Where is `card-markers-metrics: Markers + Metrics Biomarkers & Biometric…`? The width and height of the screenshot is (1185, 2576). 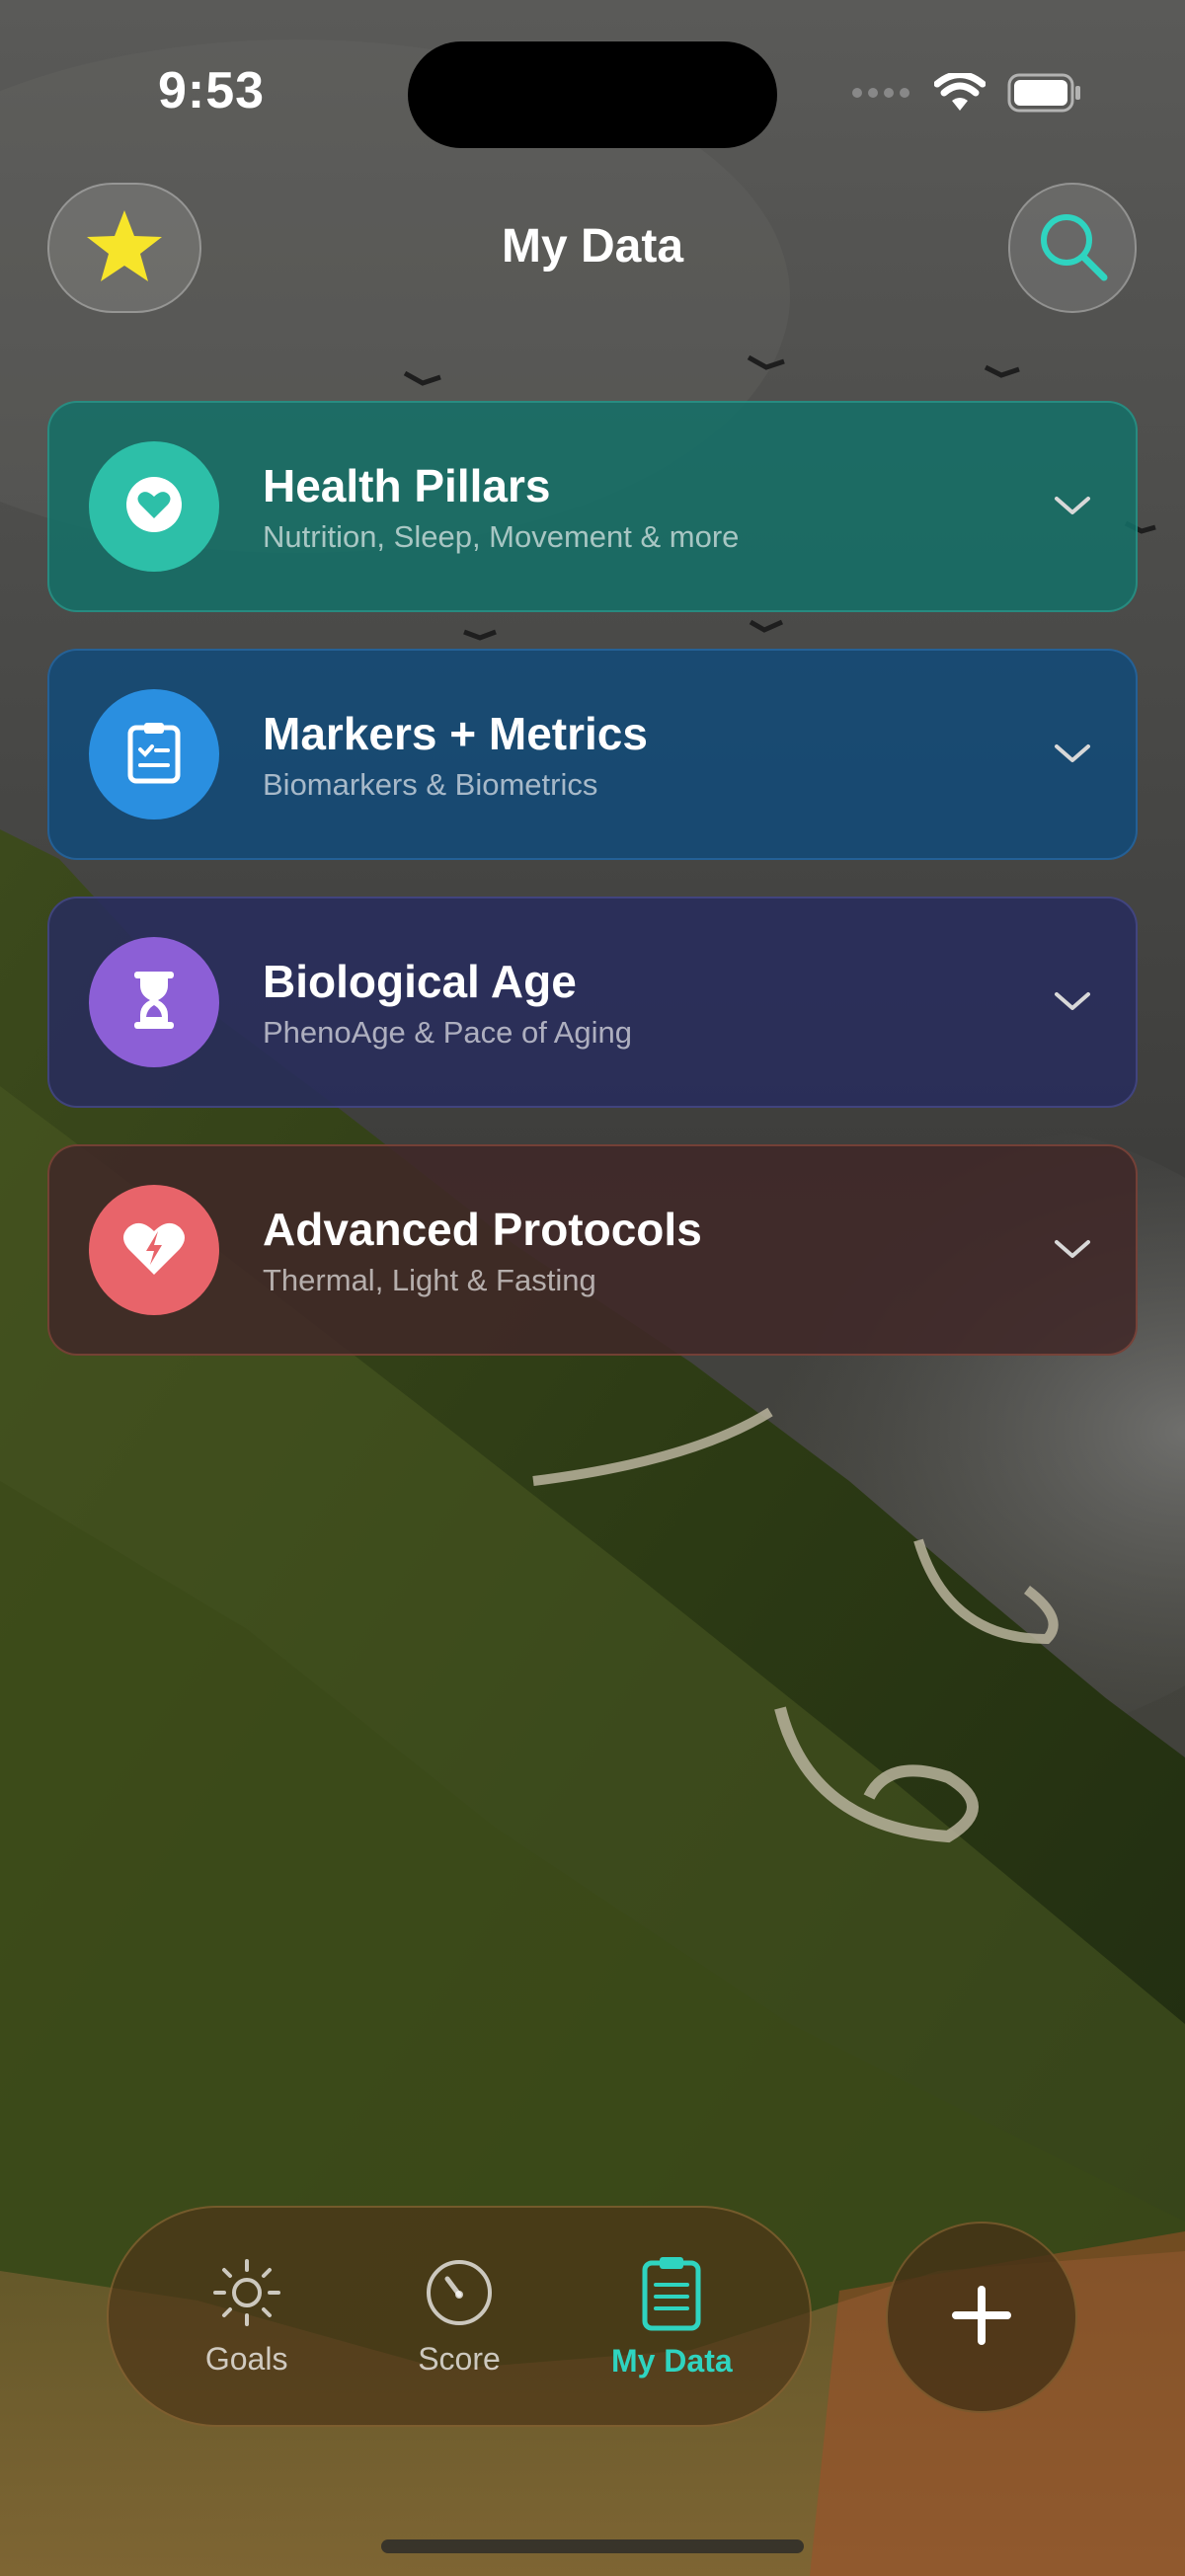
card-markers-metrics: Markers + Metrics Biomarkers & Biometric… is located at coordinates (592, 754).